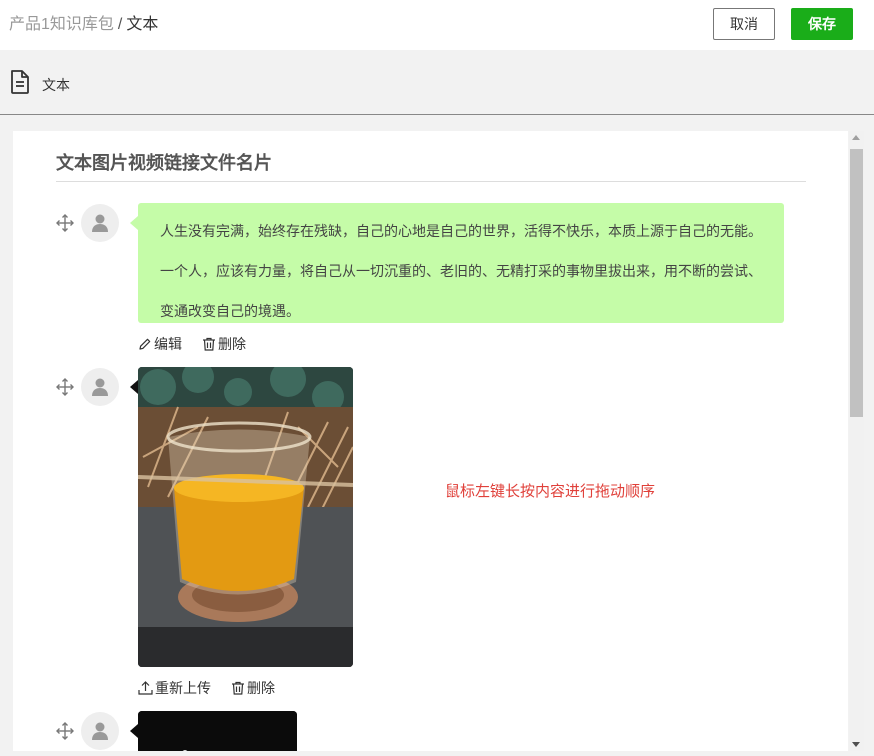  I want to click on top-header: 产品1知识库包 / 文本 取消 保存, so click(437, 25).